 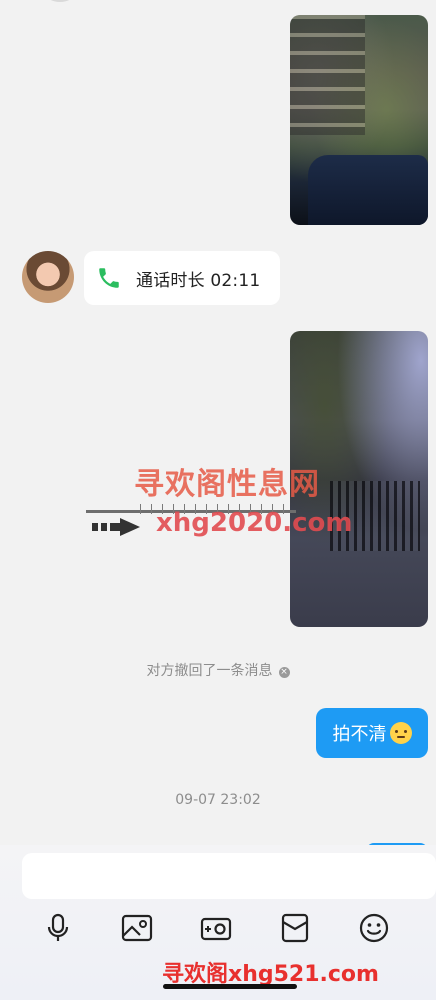 What do you see at coordinates (374, 928) in the screenshot?
I see `emoji-icon` at bounding box center [374, 928].